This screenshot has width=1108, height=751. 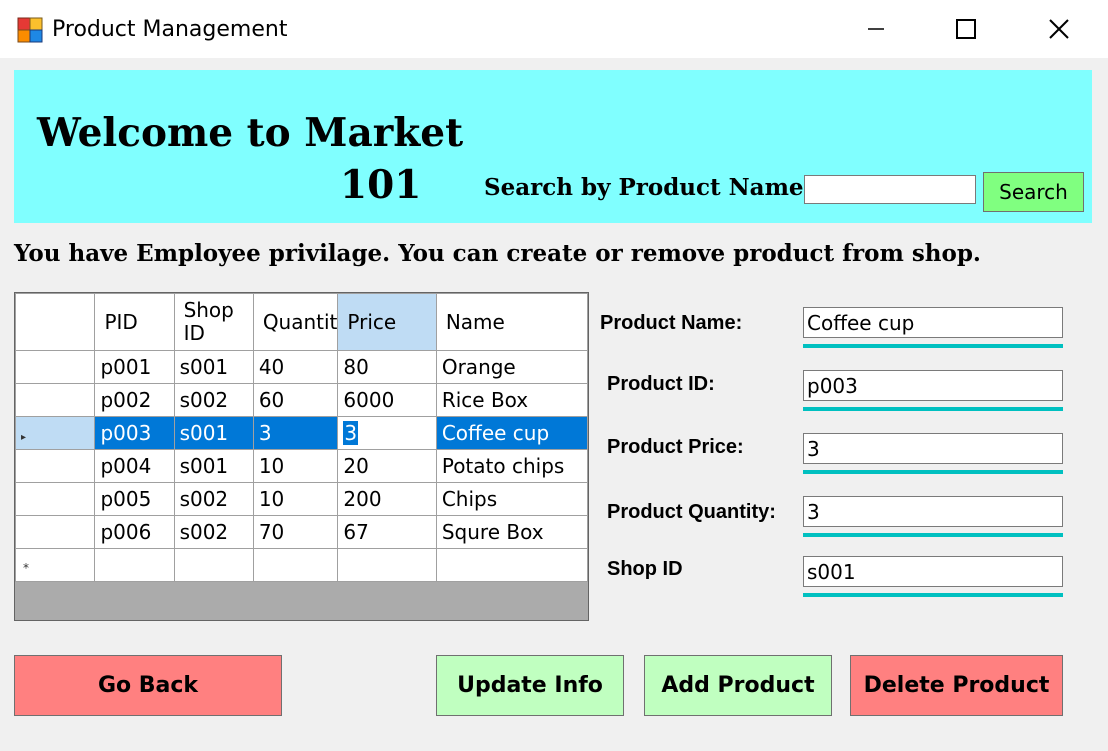 What do you see at coordinates (250, 133) in the screenshot?
I see `welcome-title: Welcome to Market` at bounding box center [250, 133].